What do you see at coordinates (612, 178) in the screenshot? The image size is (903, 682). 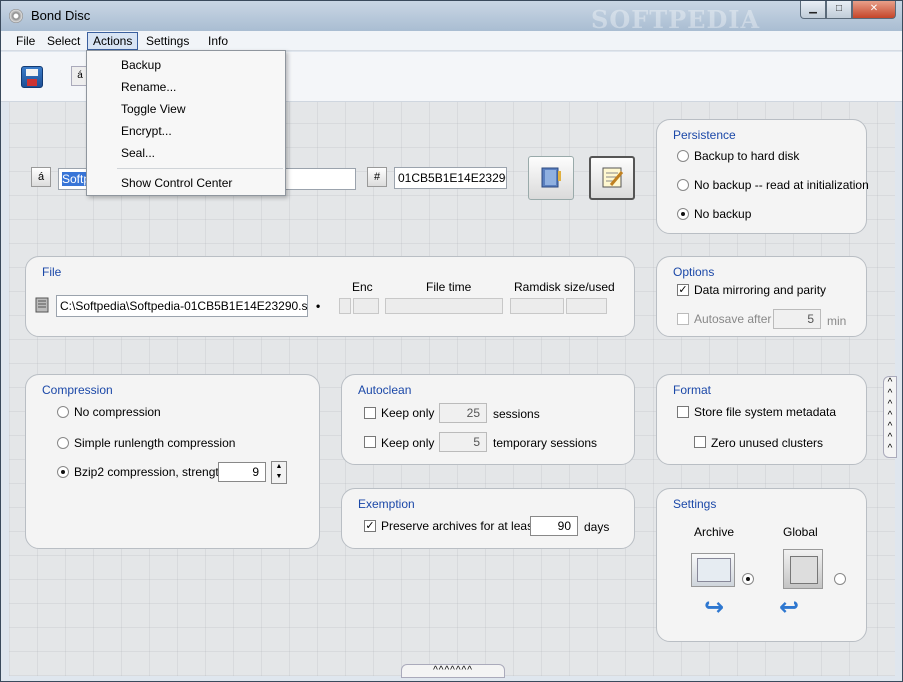 I see `edit-button` at bounding box center [612, 178].